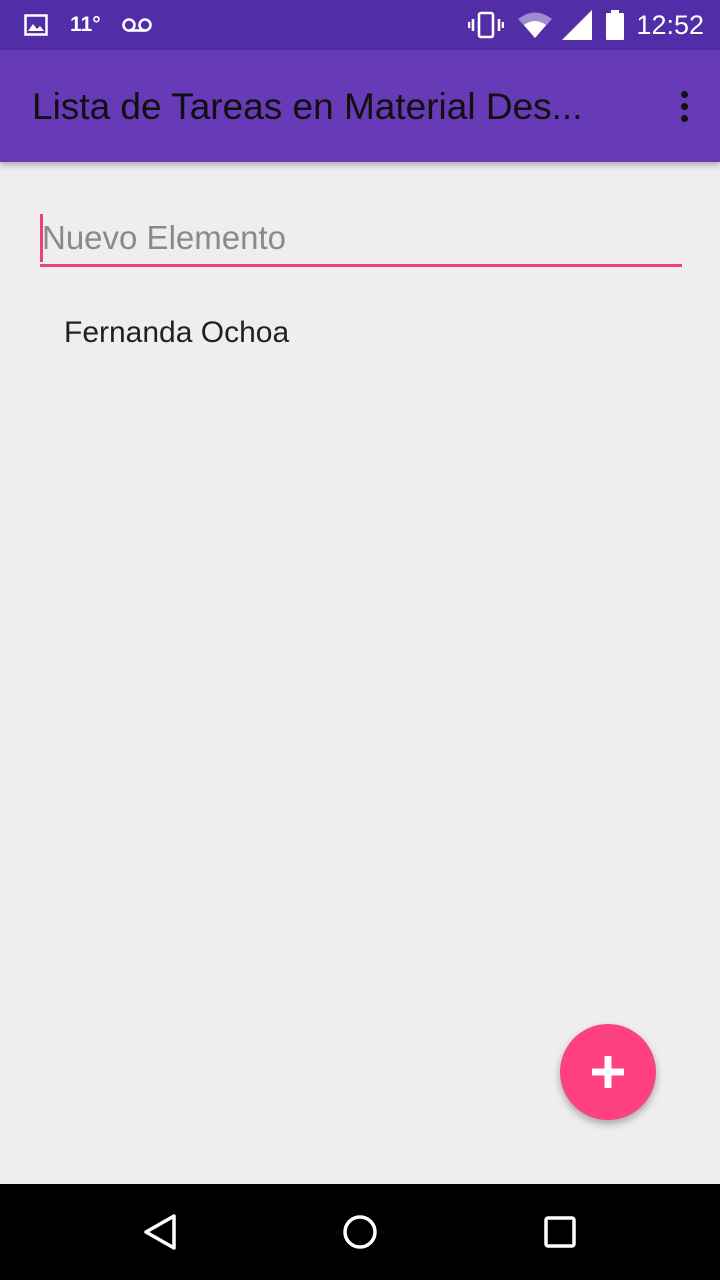 The width and height of the screenshot is (720, 1280). I want to click on wifi-icon, so click(535, 25).